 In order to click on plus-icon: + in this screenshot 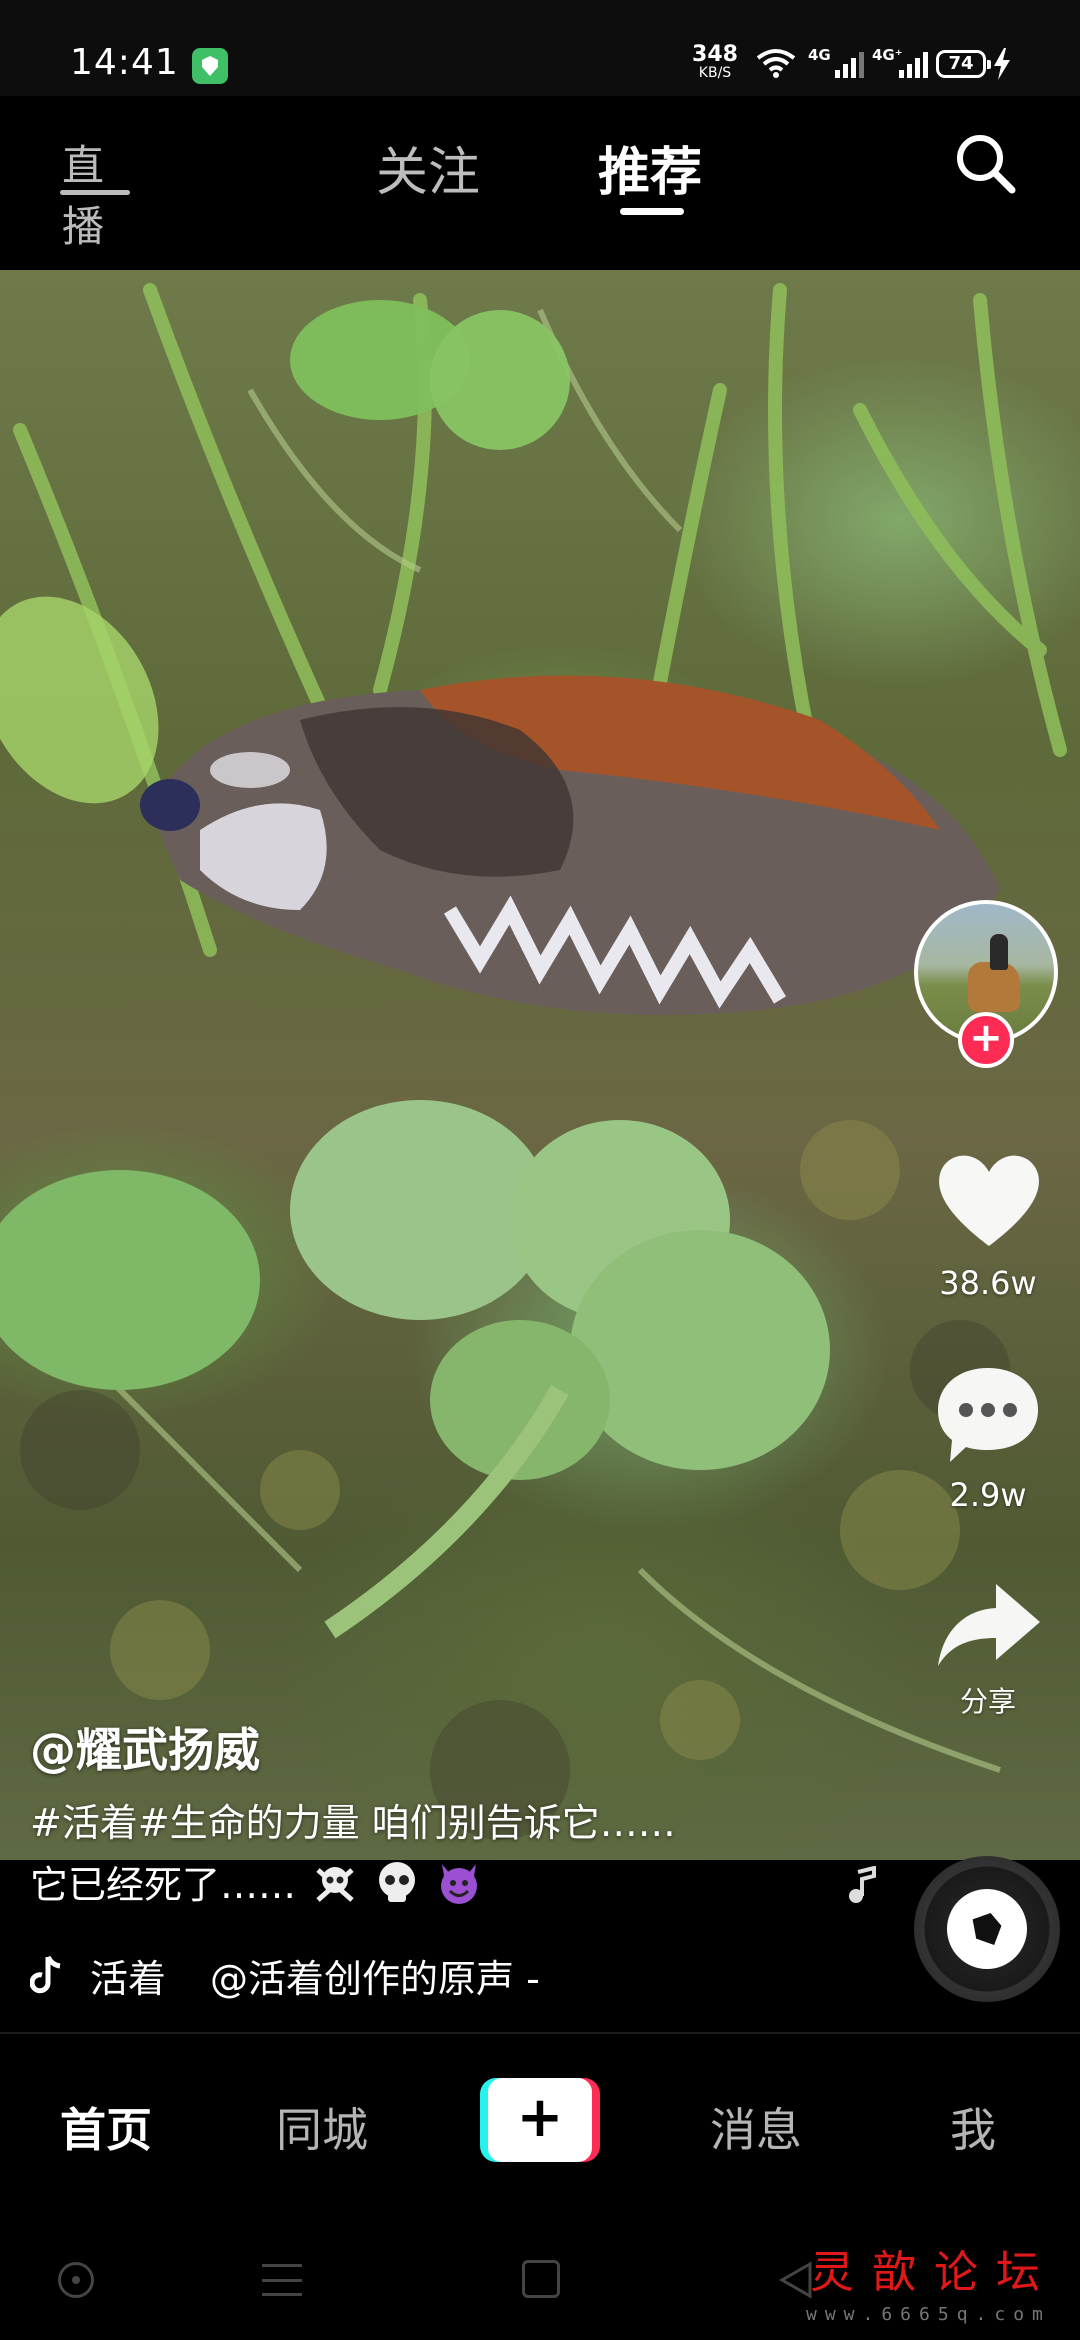, I will do `click(540, 2117)`.